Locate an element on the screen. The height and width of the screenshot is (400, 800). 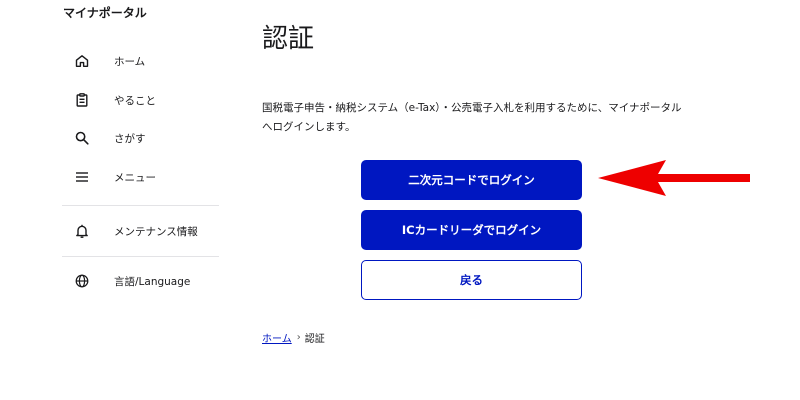
sidebar-item-home: ホーム is located at coordinates (142, 61).